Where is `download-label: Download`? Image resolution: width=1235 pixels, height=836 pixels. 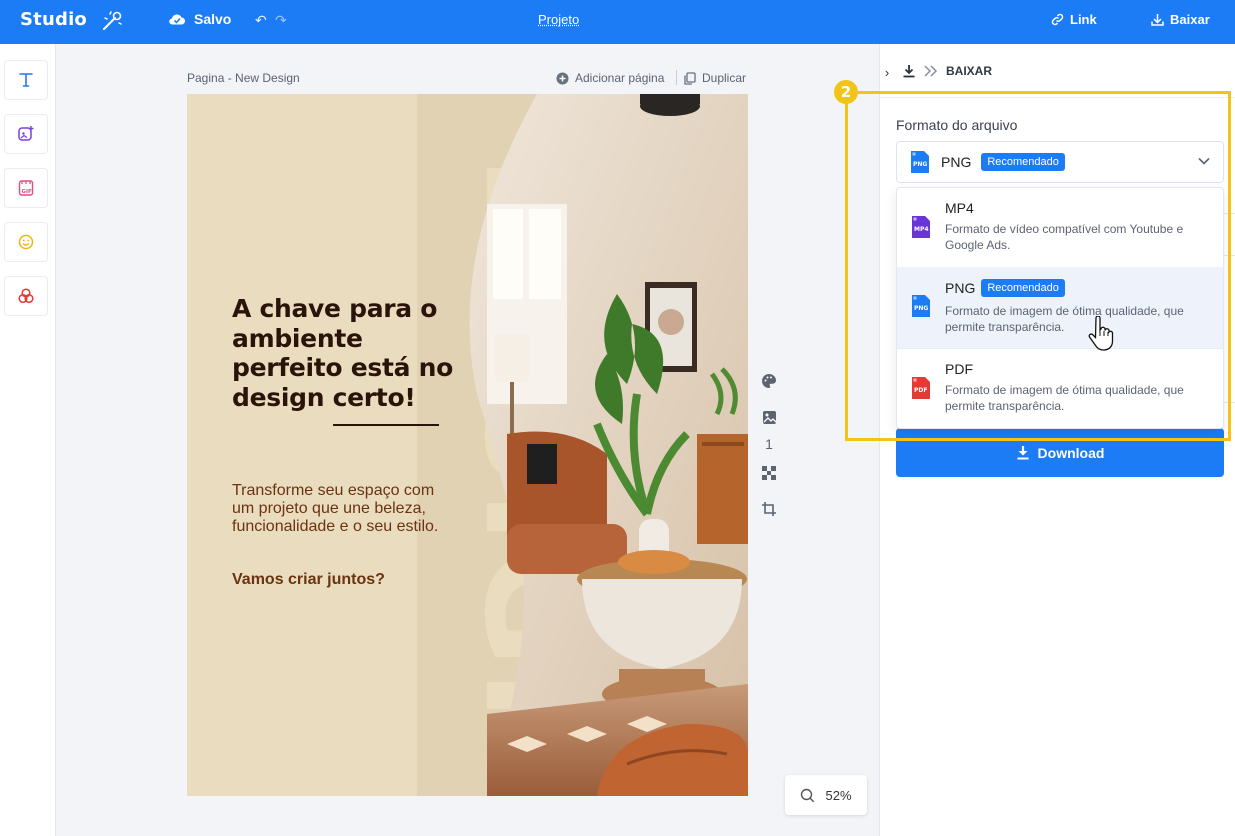
download-label: Download is located at coordinates (1071, 452).